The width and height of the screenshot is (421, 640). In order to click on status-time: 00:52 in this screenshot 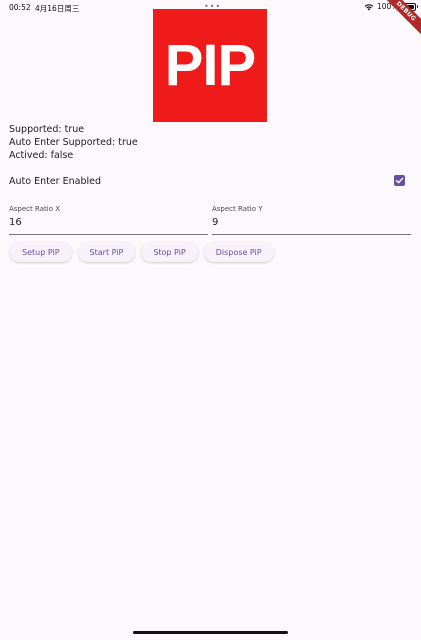, I will do `click(20, 7)`.